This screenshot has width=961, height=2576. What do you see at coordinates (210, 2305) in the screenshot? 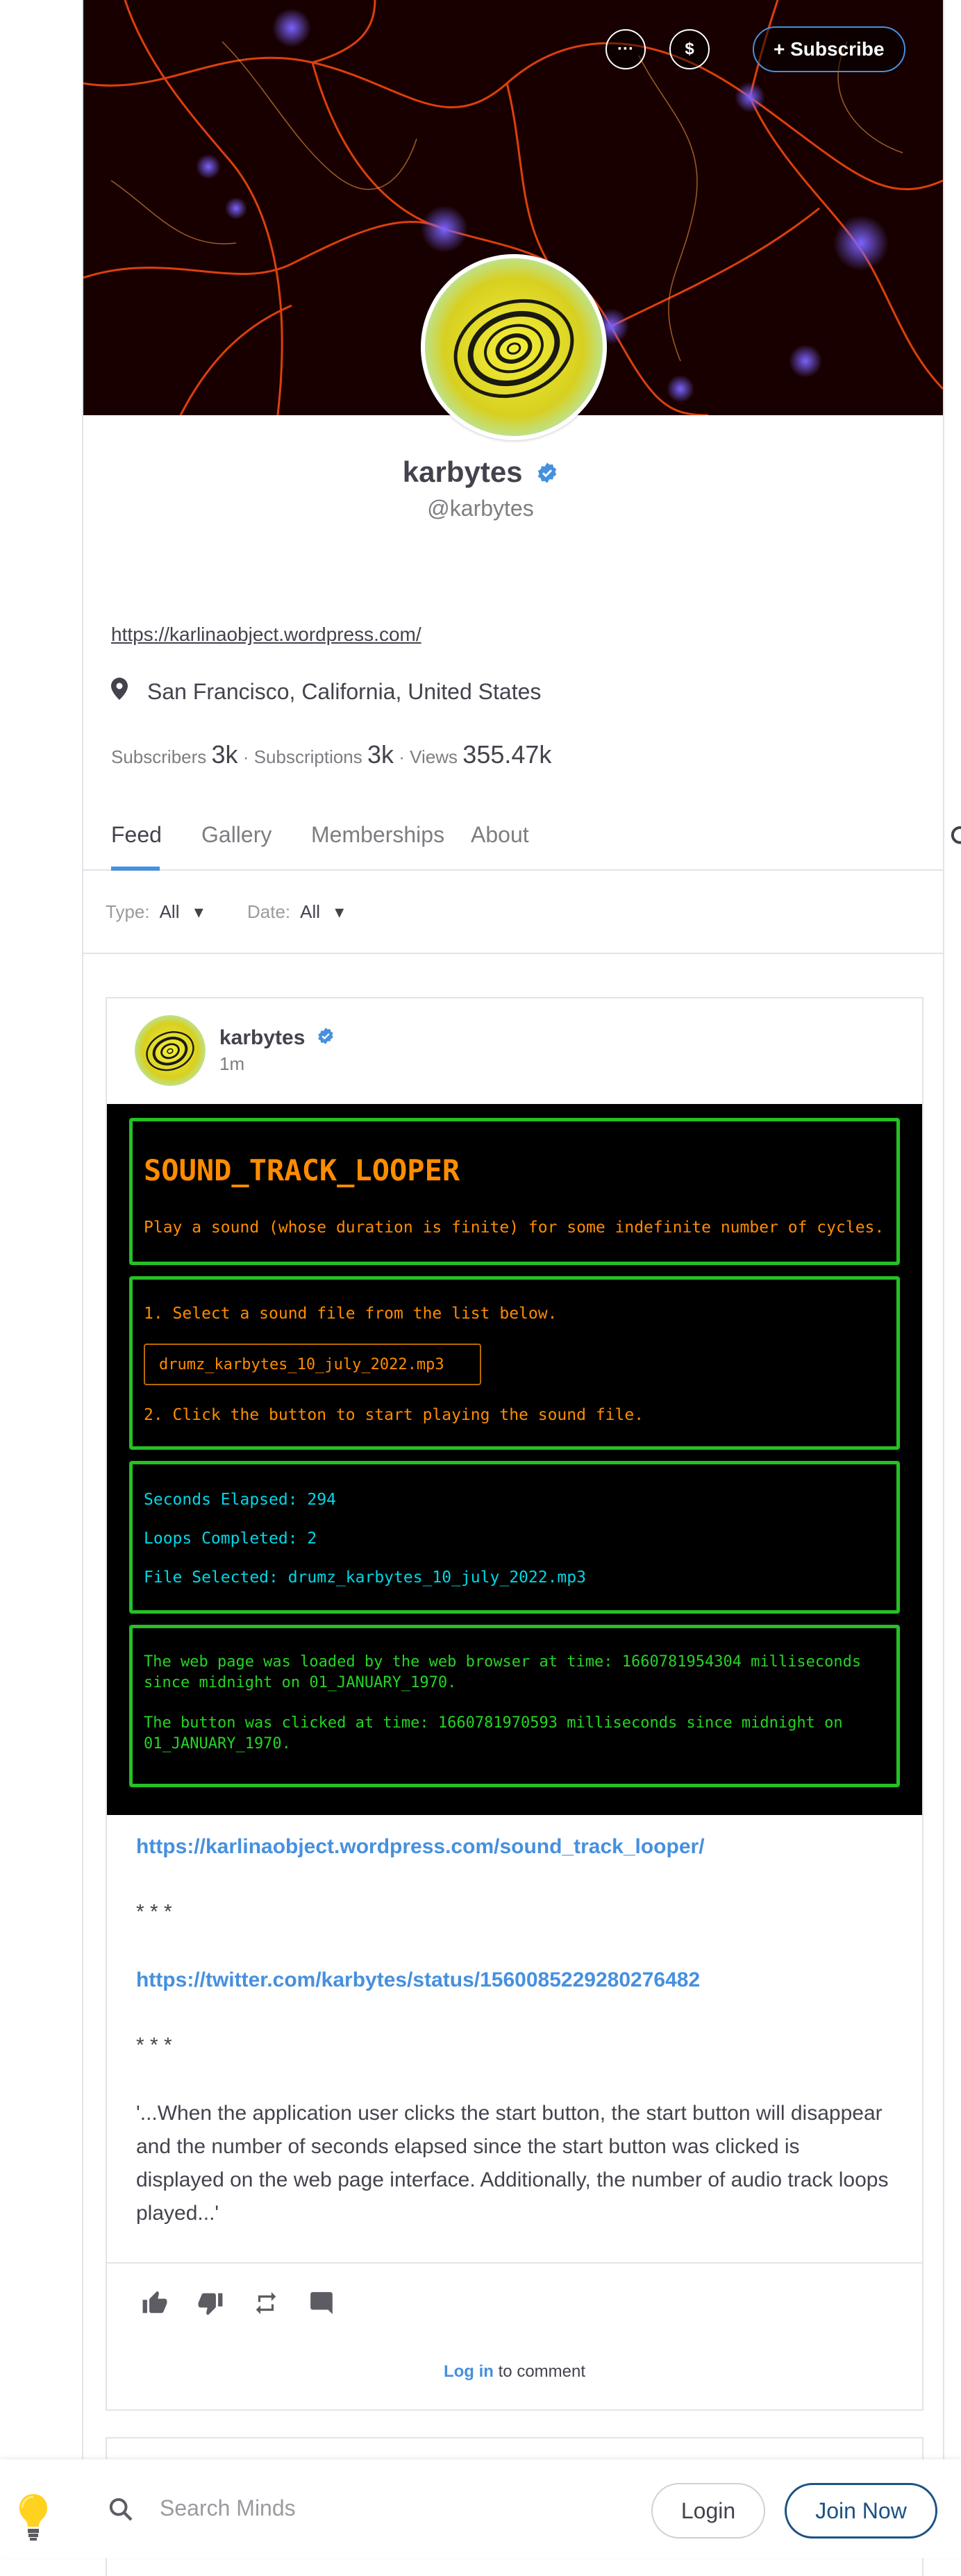
I see `thumbs-down-icon` at bounding box center [210, 2305].